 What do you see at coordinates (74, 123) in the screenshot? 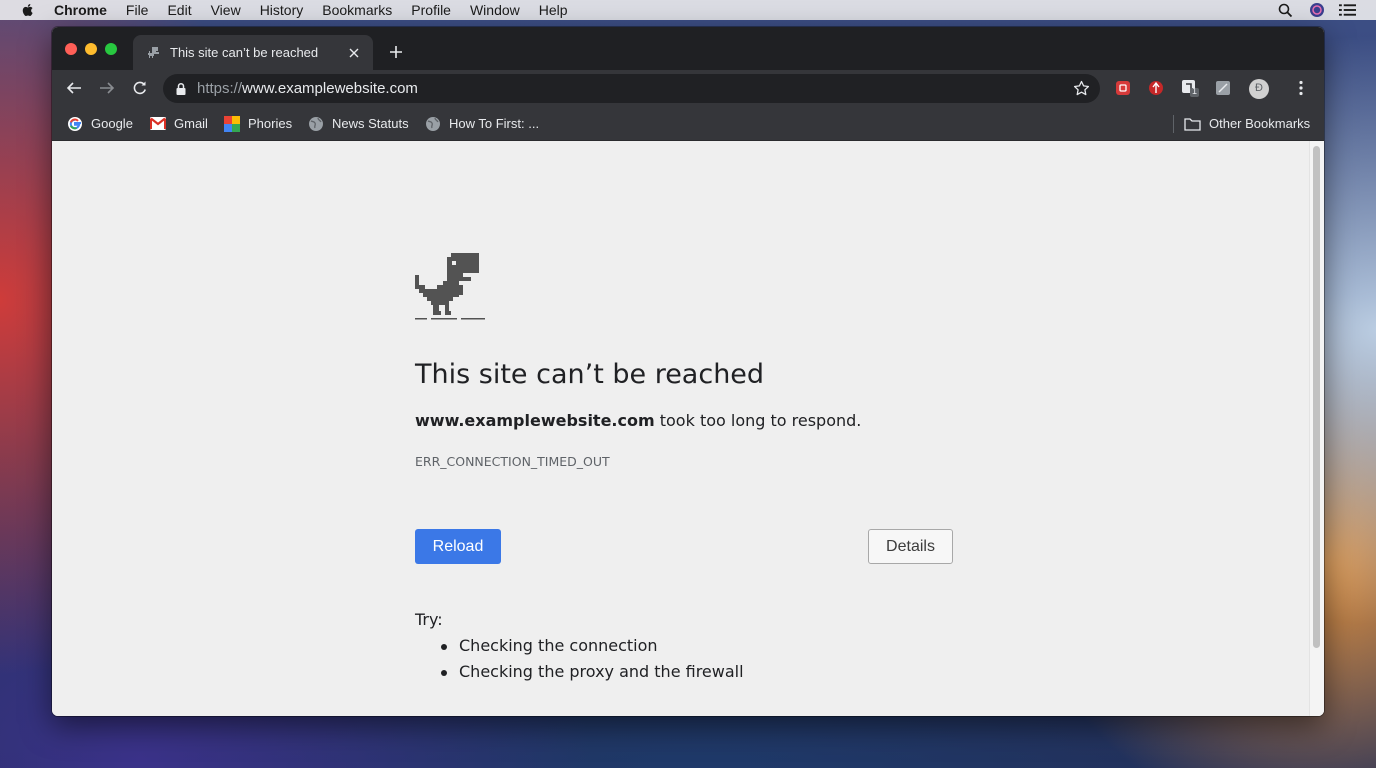
I see `google-icon` at bounding box center [74, 123].